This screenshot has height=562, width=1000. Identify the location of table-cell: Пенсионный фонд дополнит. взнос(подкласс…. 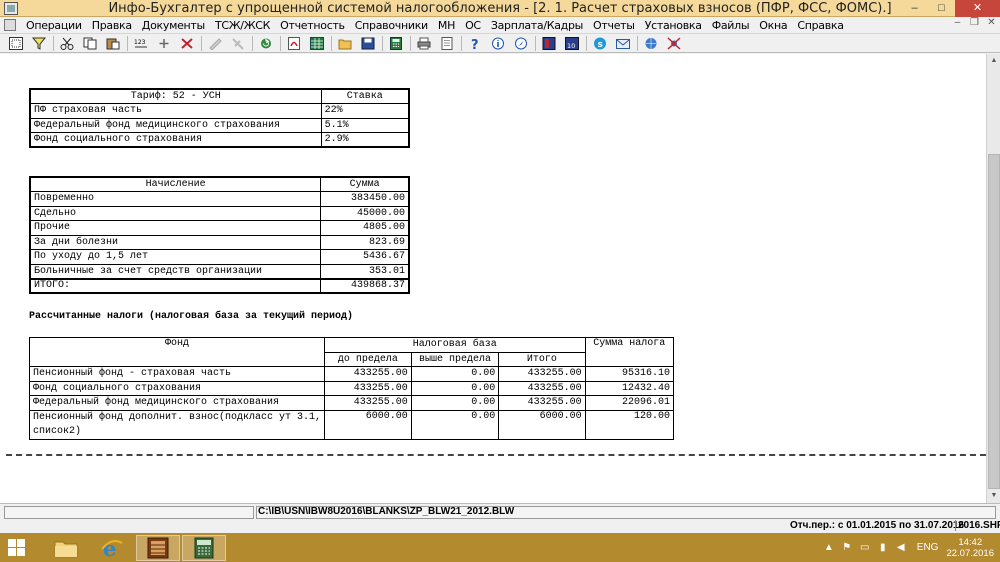
(177, 424).